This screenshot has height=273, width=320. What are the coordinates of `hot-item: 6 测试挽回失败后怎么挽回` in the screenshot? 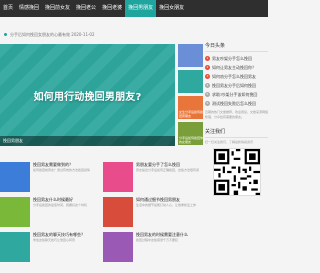 It's located at (236, 103).